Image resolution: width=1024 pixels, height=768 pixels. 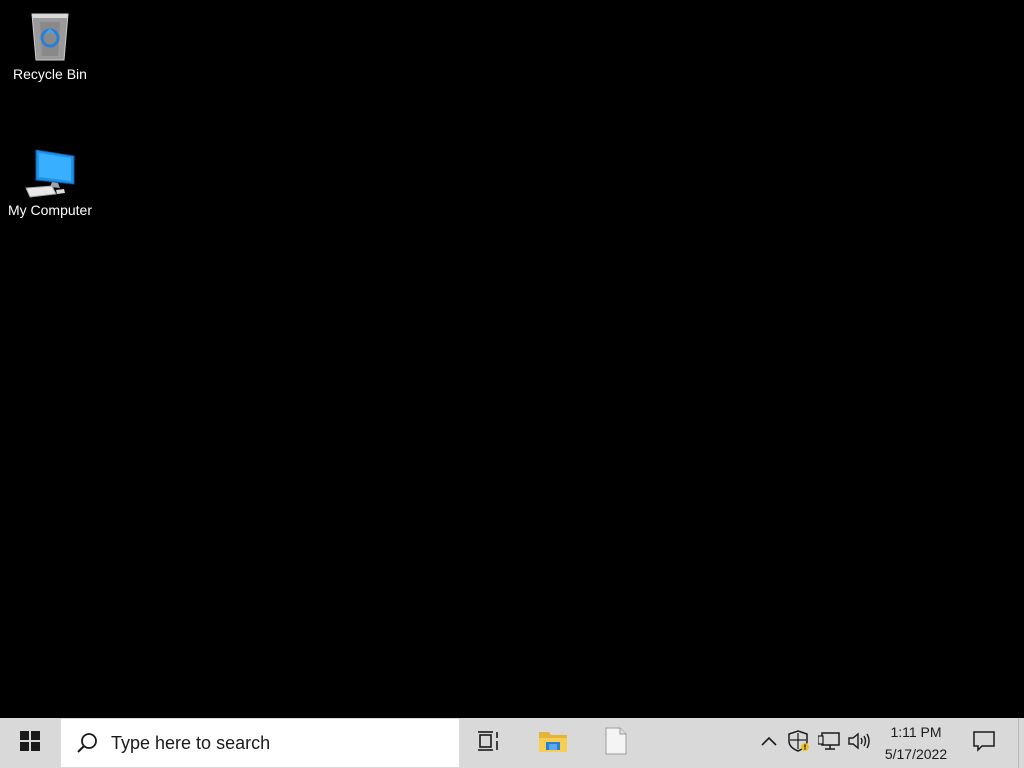 I want to click on network-tray-button, so click(x=829, y=743).